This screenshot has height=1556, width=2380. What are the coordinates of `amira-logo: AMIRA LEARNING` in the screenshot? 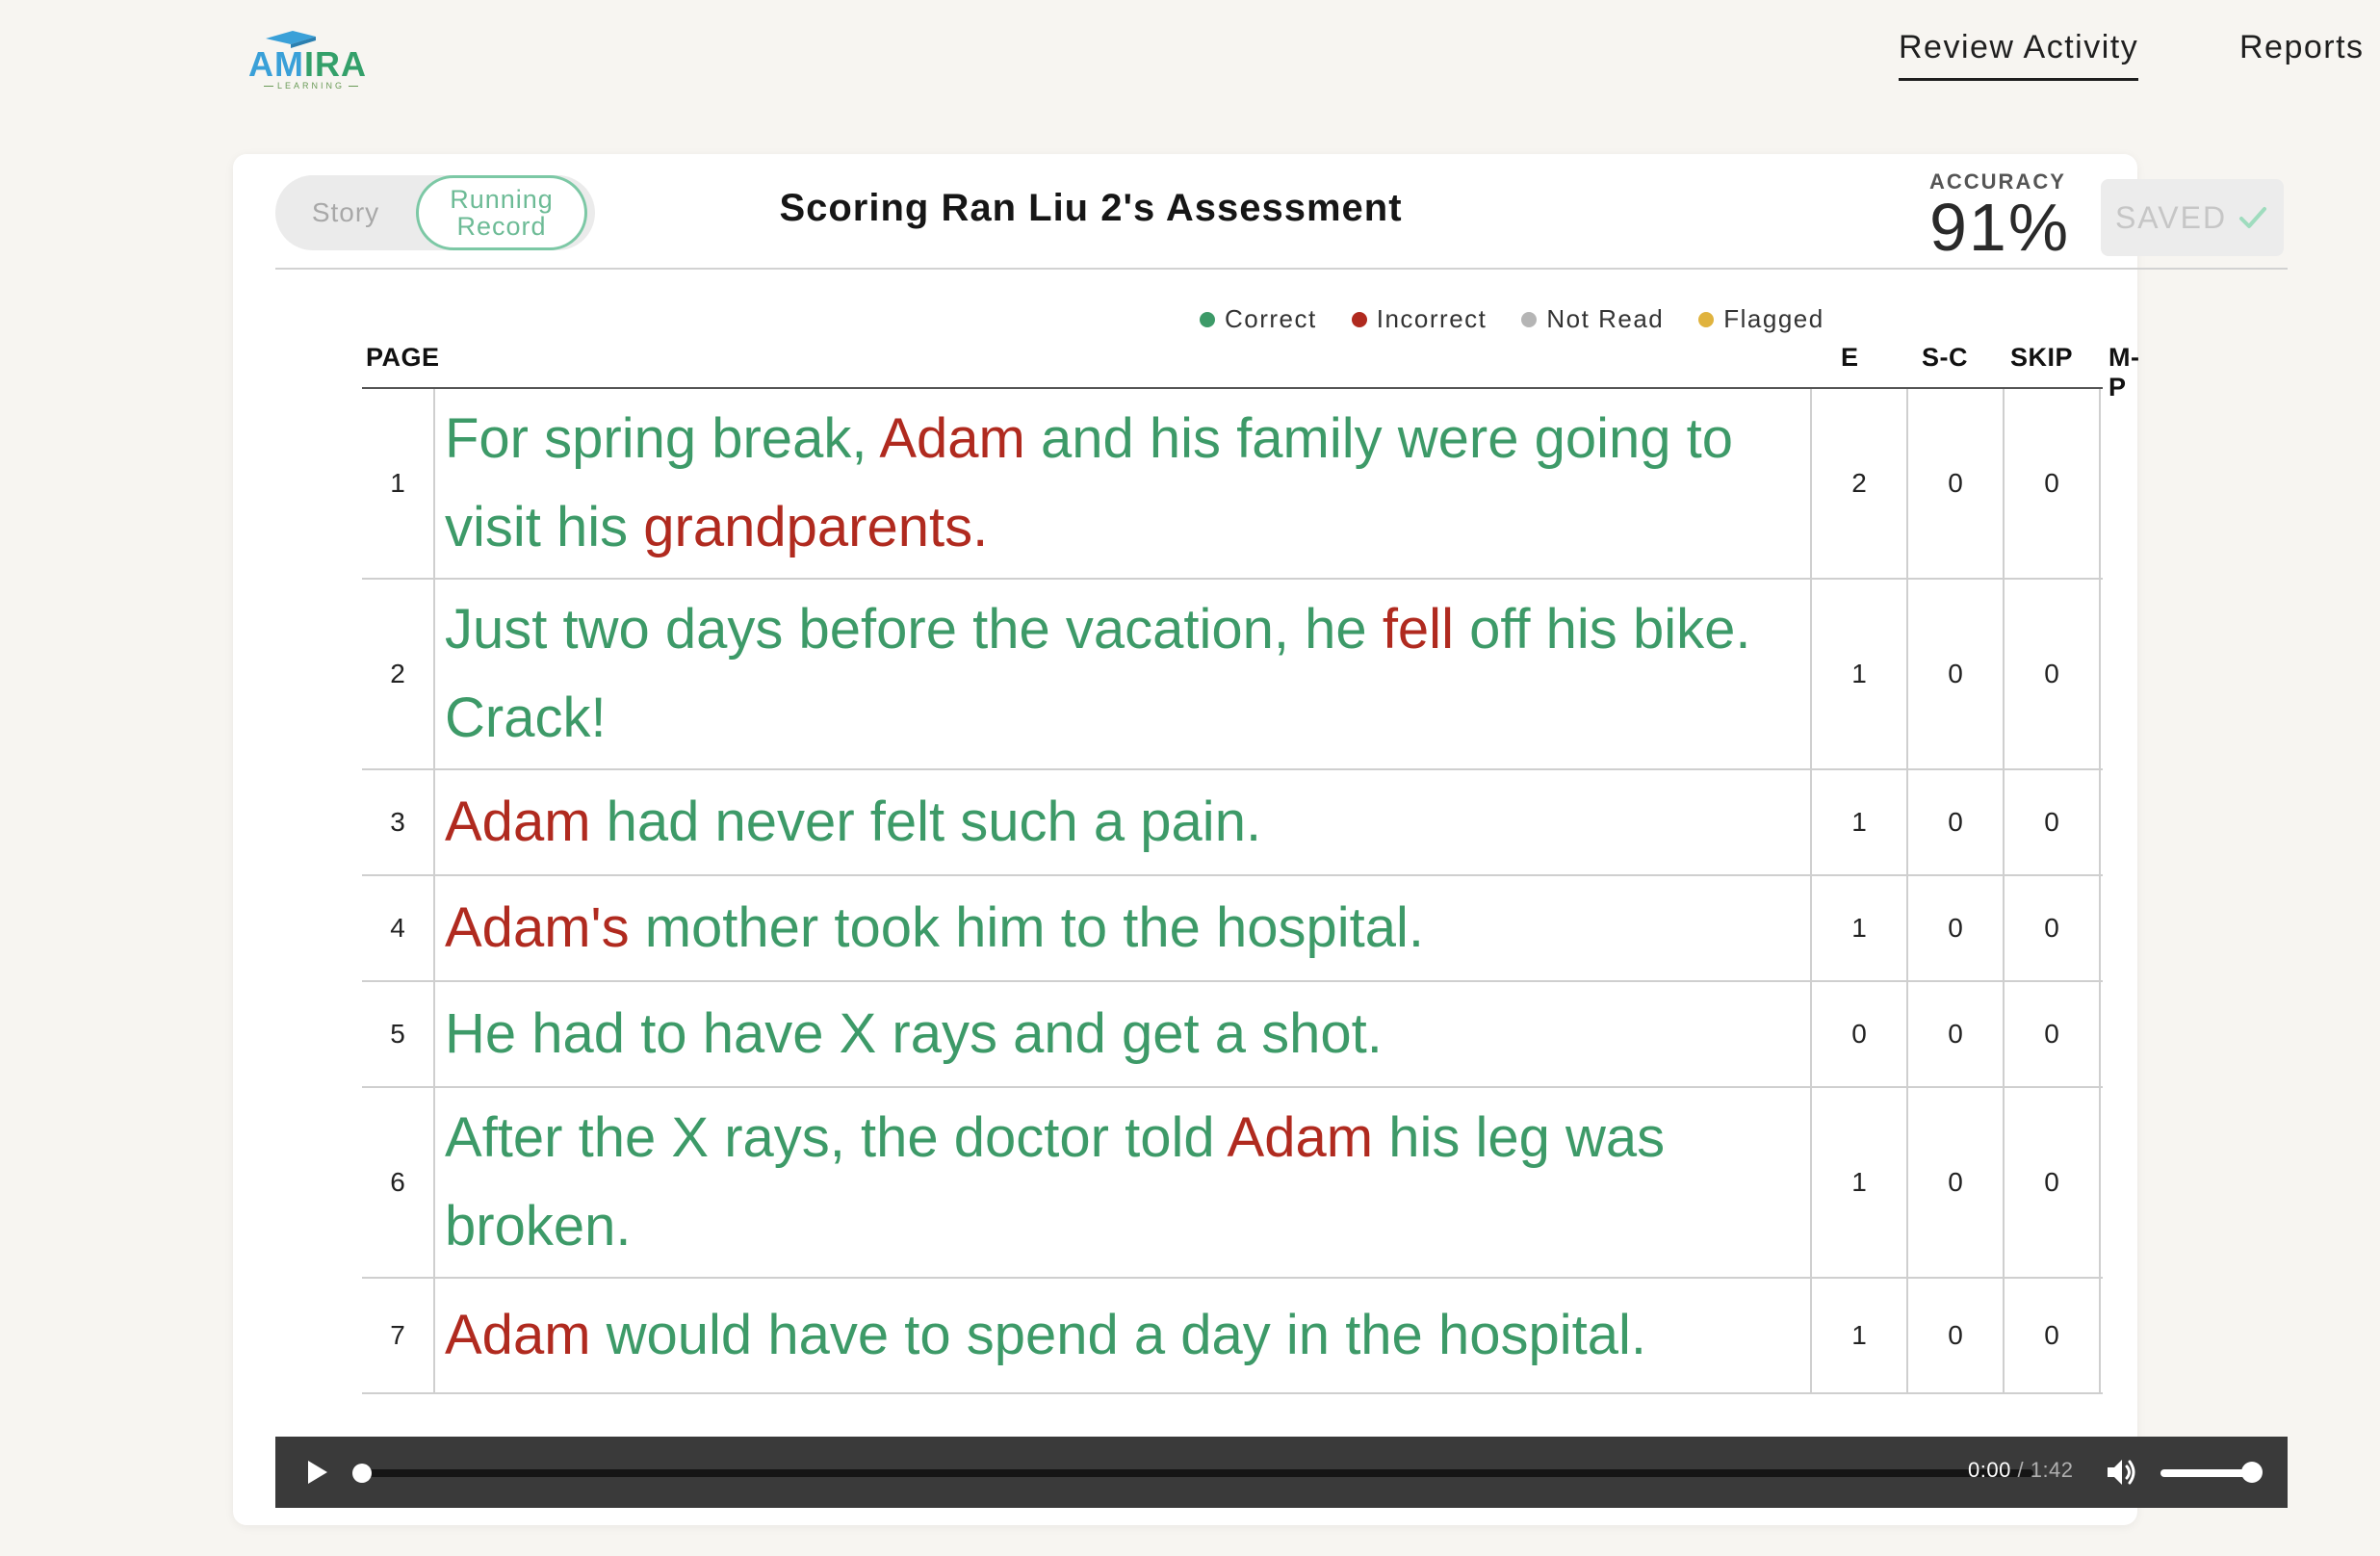 It's located at (311, 60).